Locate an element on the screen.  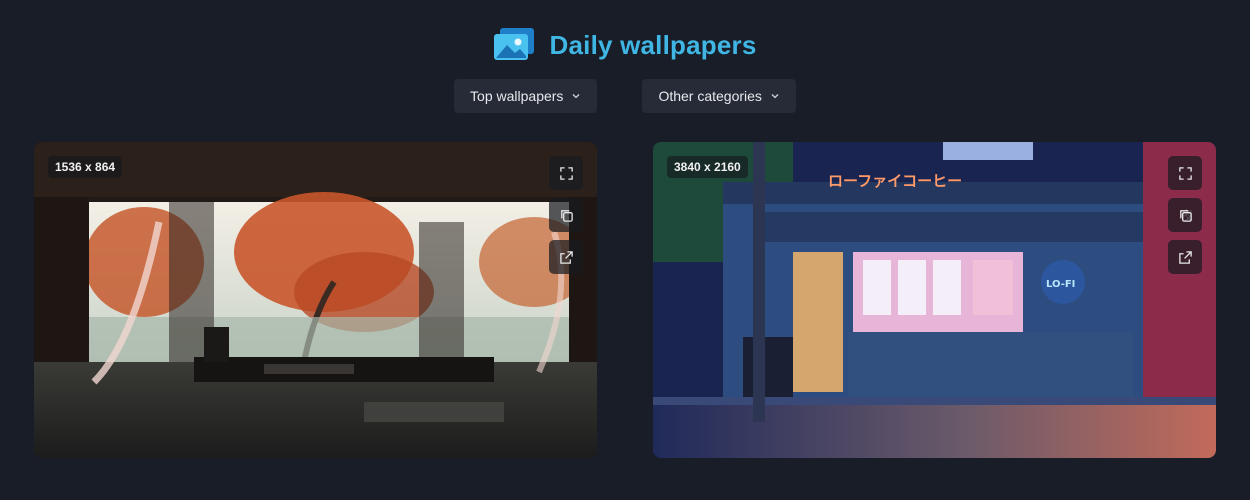
app-header: Daily wallpapers is located at coordinates (625, 45).